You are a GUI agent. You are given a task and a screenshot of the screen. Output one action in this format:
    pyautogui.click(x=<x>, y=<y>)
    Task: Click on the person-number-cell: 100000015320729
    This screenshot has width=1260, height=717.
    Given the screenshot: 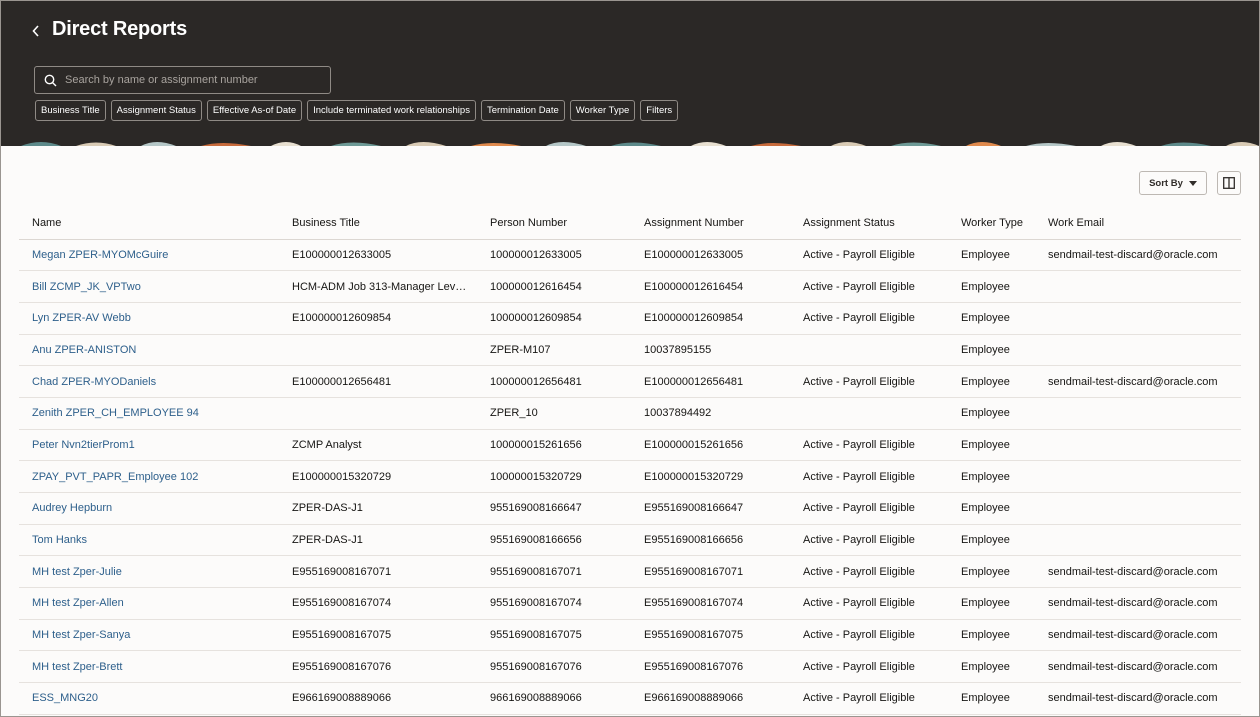 What is the action you would take?
    pyautogui.click(x=554, y=476)
    